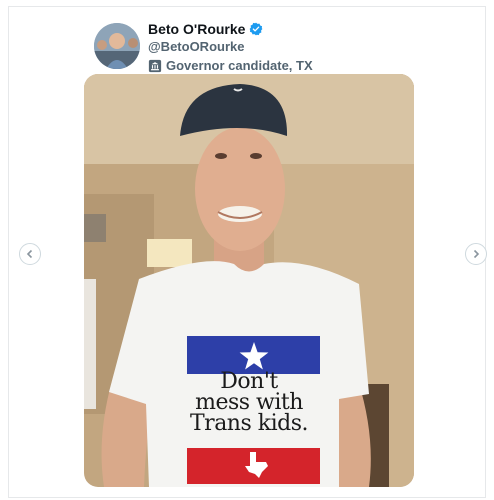 This screenshot has height=500, width=494. Describe the element at coordinates (196, 29) in the screenshot. I see `display-name: Beto O'Rourke` at that location.